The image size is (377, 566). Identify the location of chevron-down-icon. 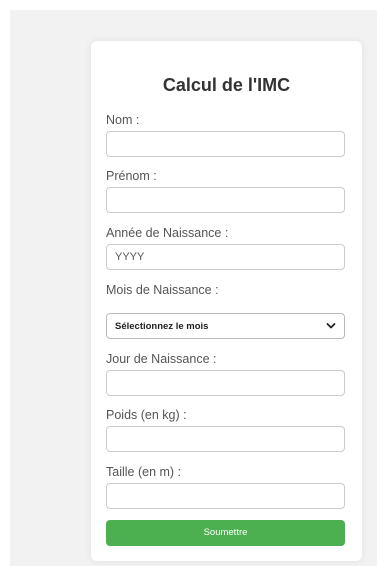
(331, 326).